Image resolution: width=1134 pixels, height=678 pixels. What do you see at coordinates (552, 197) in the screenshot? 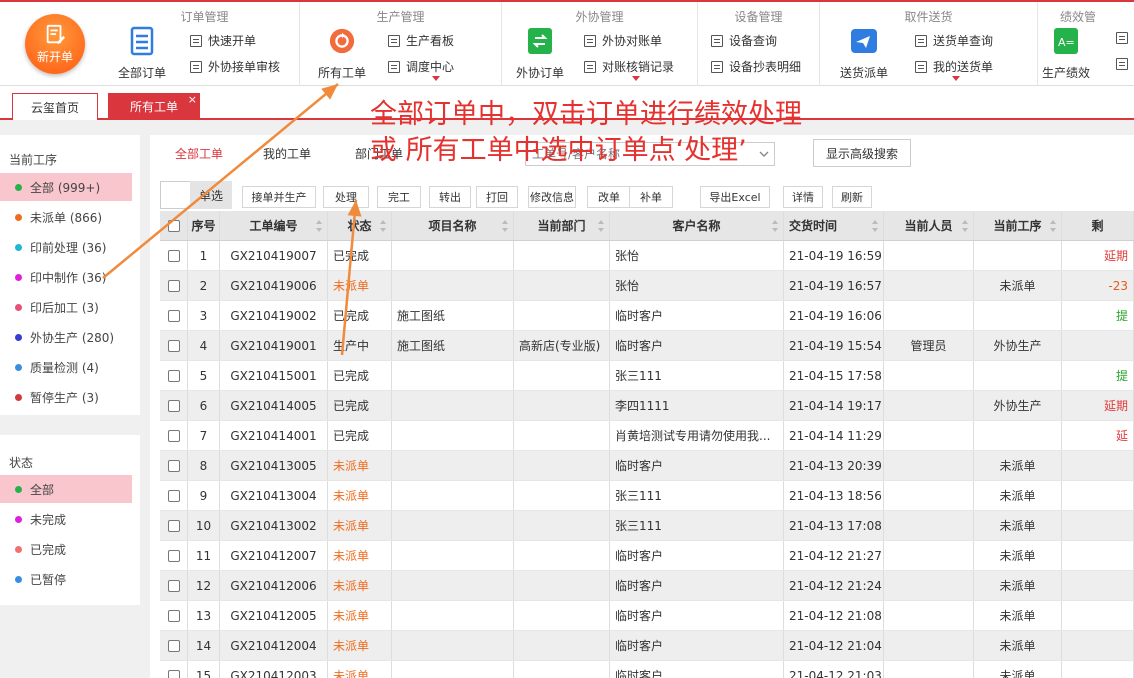
I see `toolbar-button: 修改信息` at bounding box center [552, 197].